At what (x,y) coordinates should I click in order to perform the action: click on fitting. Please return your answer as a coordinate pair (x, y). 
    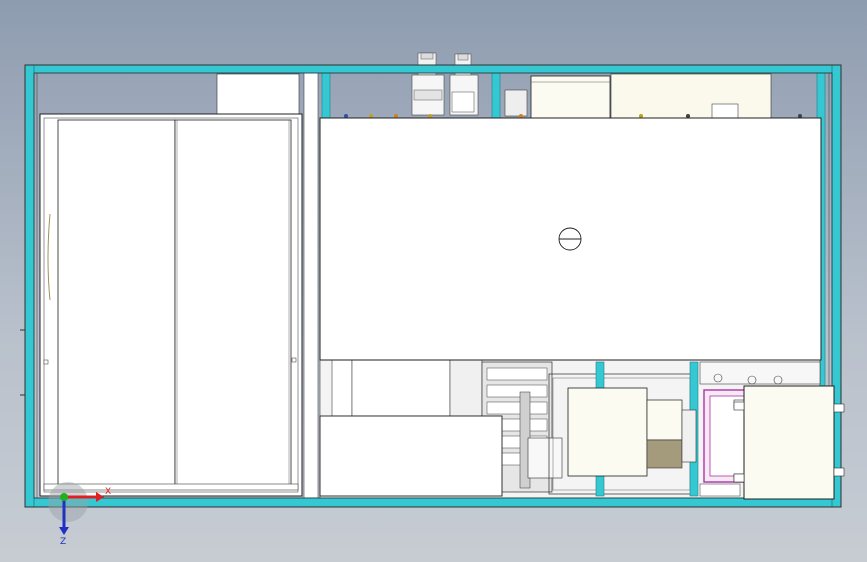
    Looking at the image, I should click on (516, 103).